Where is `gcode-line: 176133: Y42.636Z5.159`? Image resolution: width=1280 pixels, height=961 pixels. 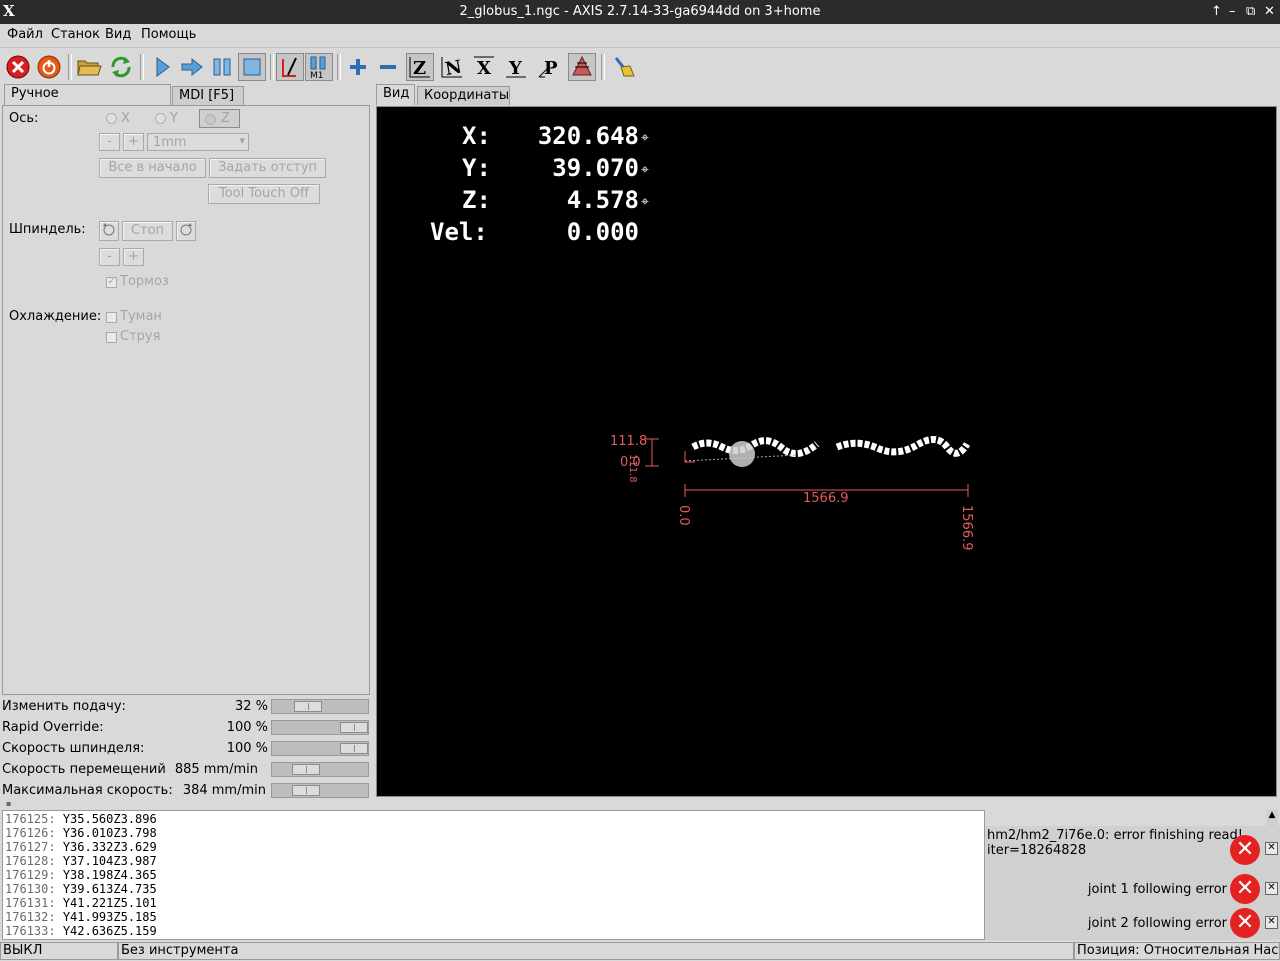 gcode-line: 176133: Y42.636Z5.159 is located at coordinates (81, 931).